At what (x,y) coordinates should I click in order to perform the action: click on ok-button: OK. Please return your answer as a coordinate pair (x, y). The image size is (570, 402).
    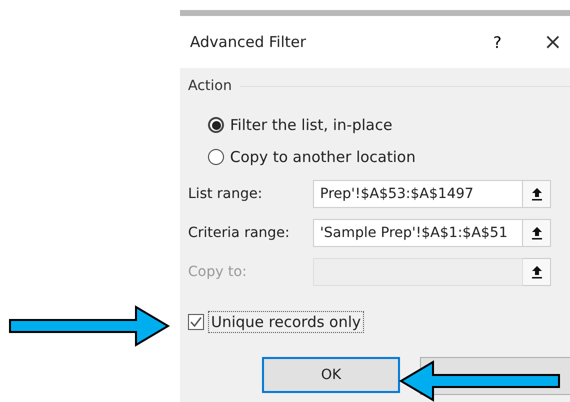
    Looking at the image, I should click on (331, 375).